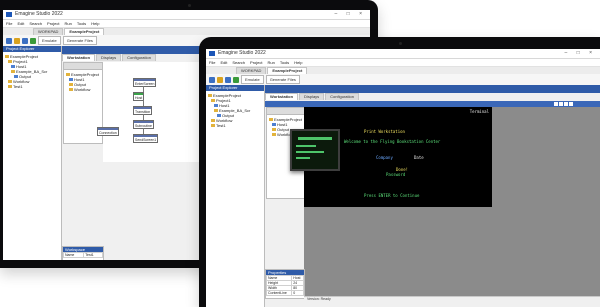 This screenshot has height=307, width=600. I want to click on app-icon, so click(9, 14).